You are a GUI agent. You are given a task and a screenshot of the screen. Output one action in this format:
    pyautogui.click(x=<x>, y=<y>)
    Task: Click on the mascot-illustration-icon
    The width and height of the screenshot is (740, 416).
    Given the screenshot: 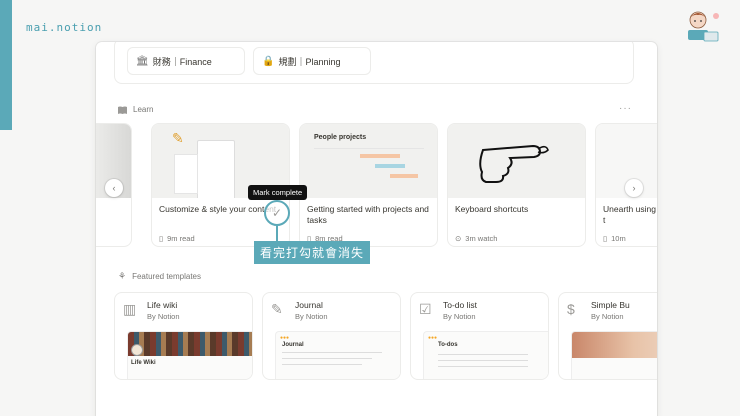 What is the action you would take?
    pyautogui.click(x=703, y=26)
    